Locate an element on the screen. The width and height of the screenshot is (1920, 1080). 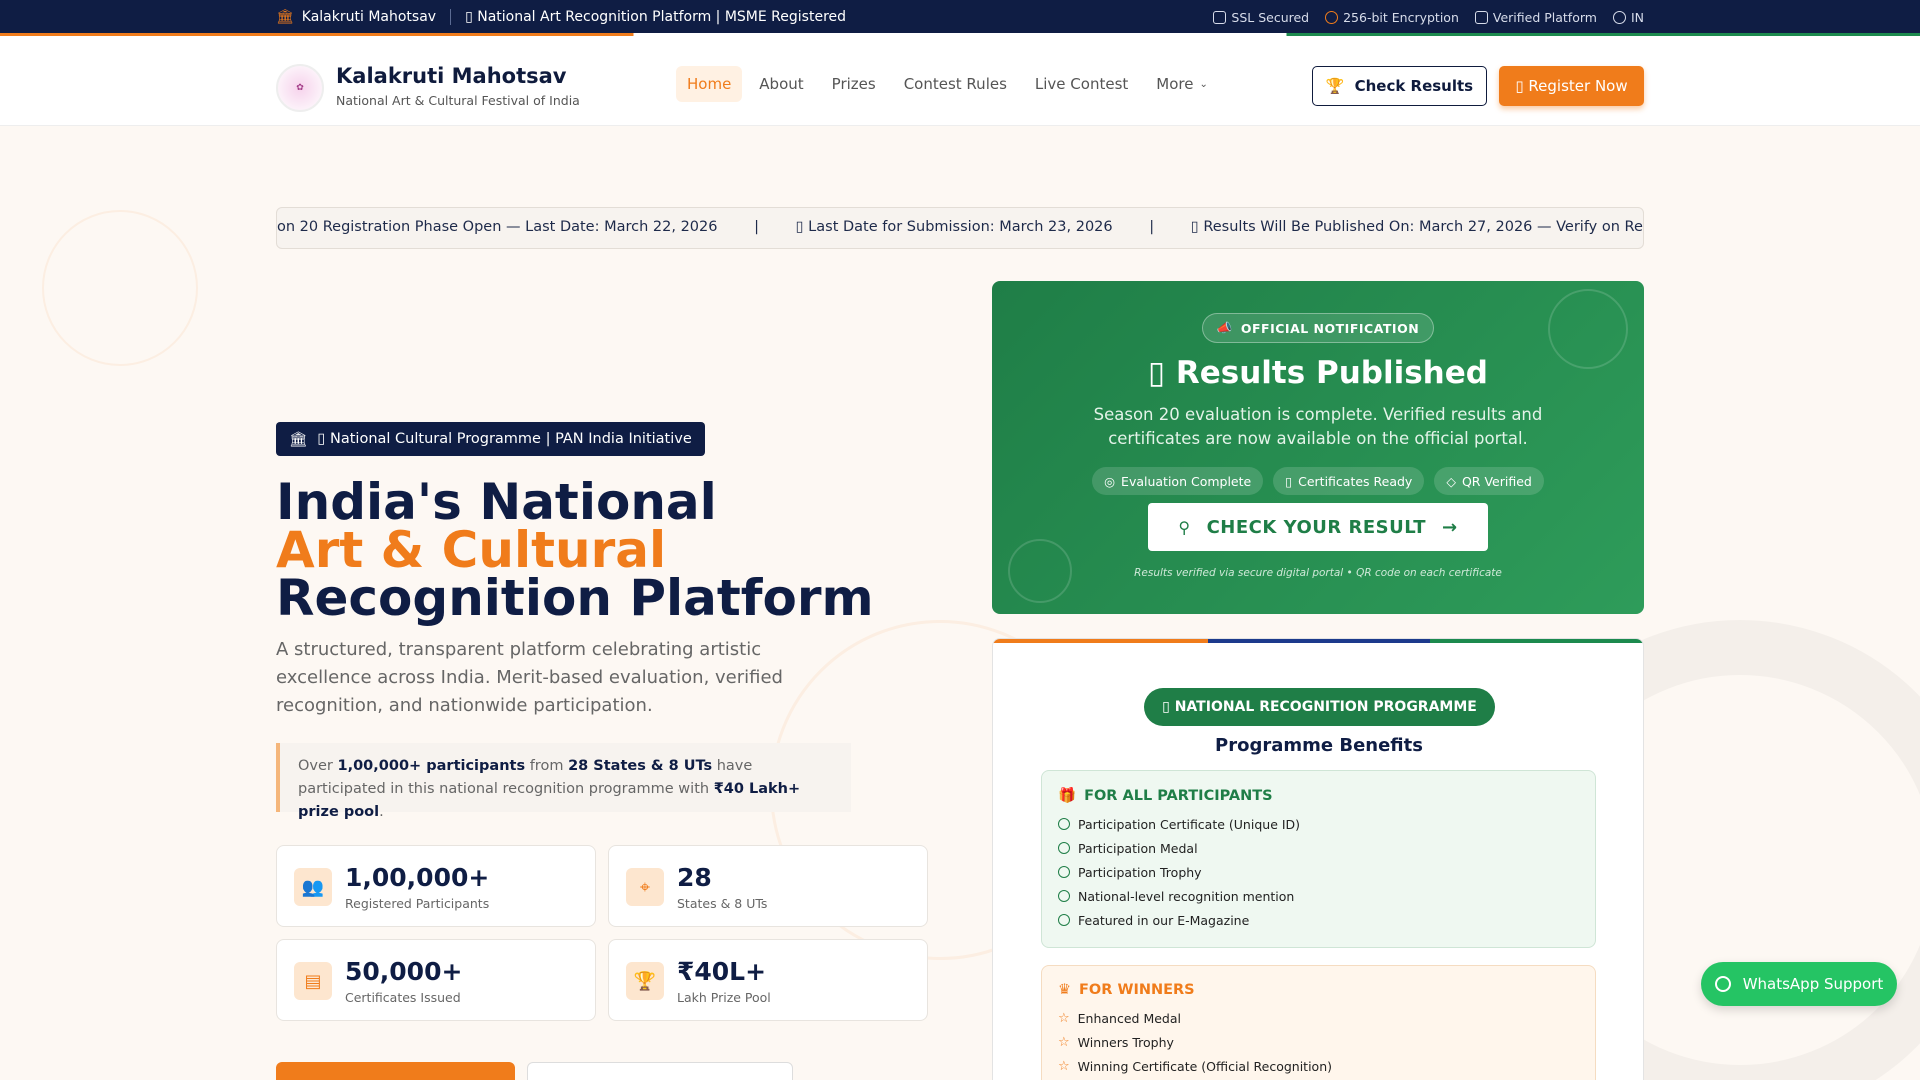
hero-title-line2: Art & Cultural is located at coordinates (471, 550).